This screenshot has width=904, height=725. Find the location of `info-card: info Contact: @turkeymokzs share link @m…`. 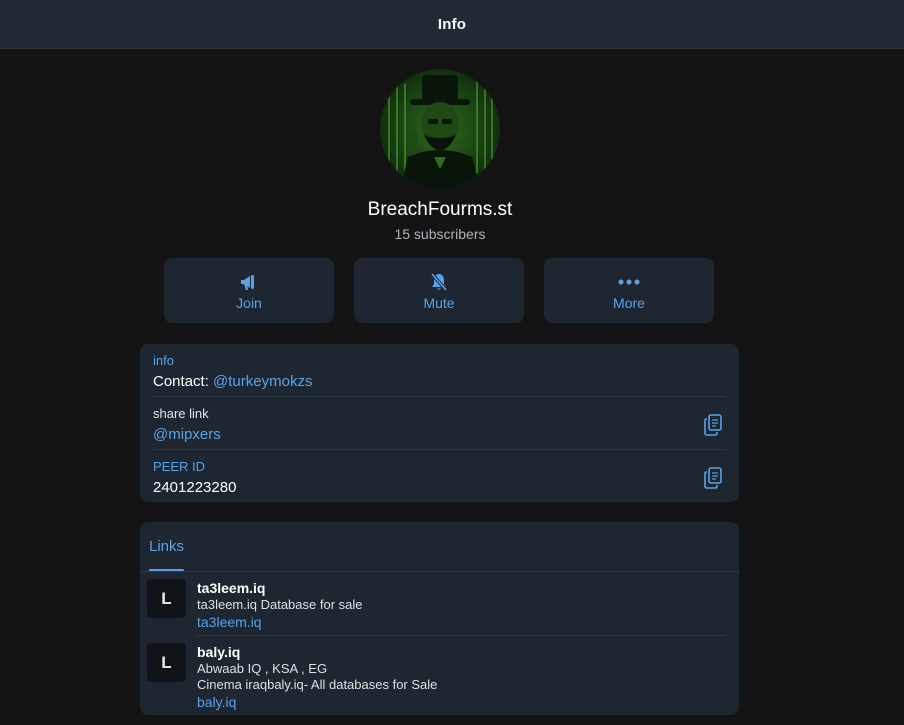

info-card: info Contact: @turkeymokzs share link @m… is located at coordinates (439, 423).